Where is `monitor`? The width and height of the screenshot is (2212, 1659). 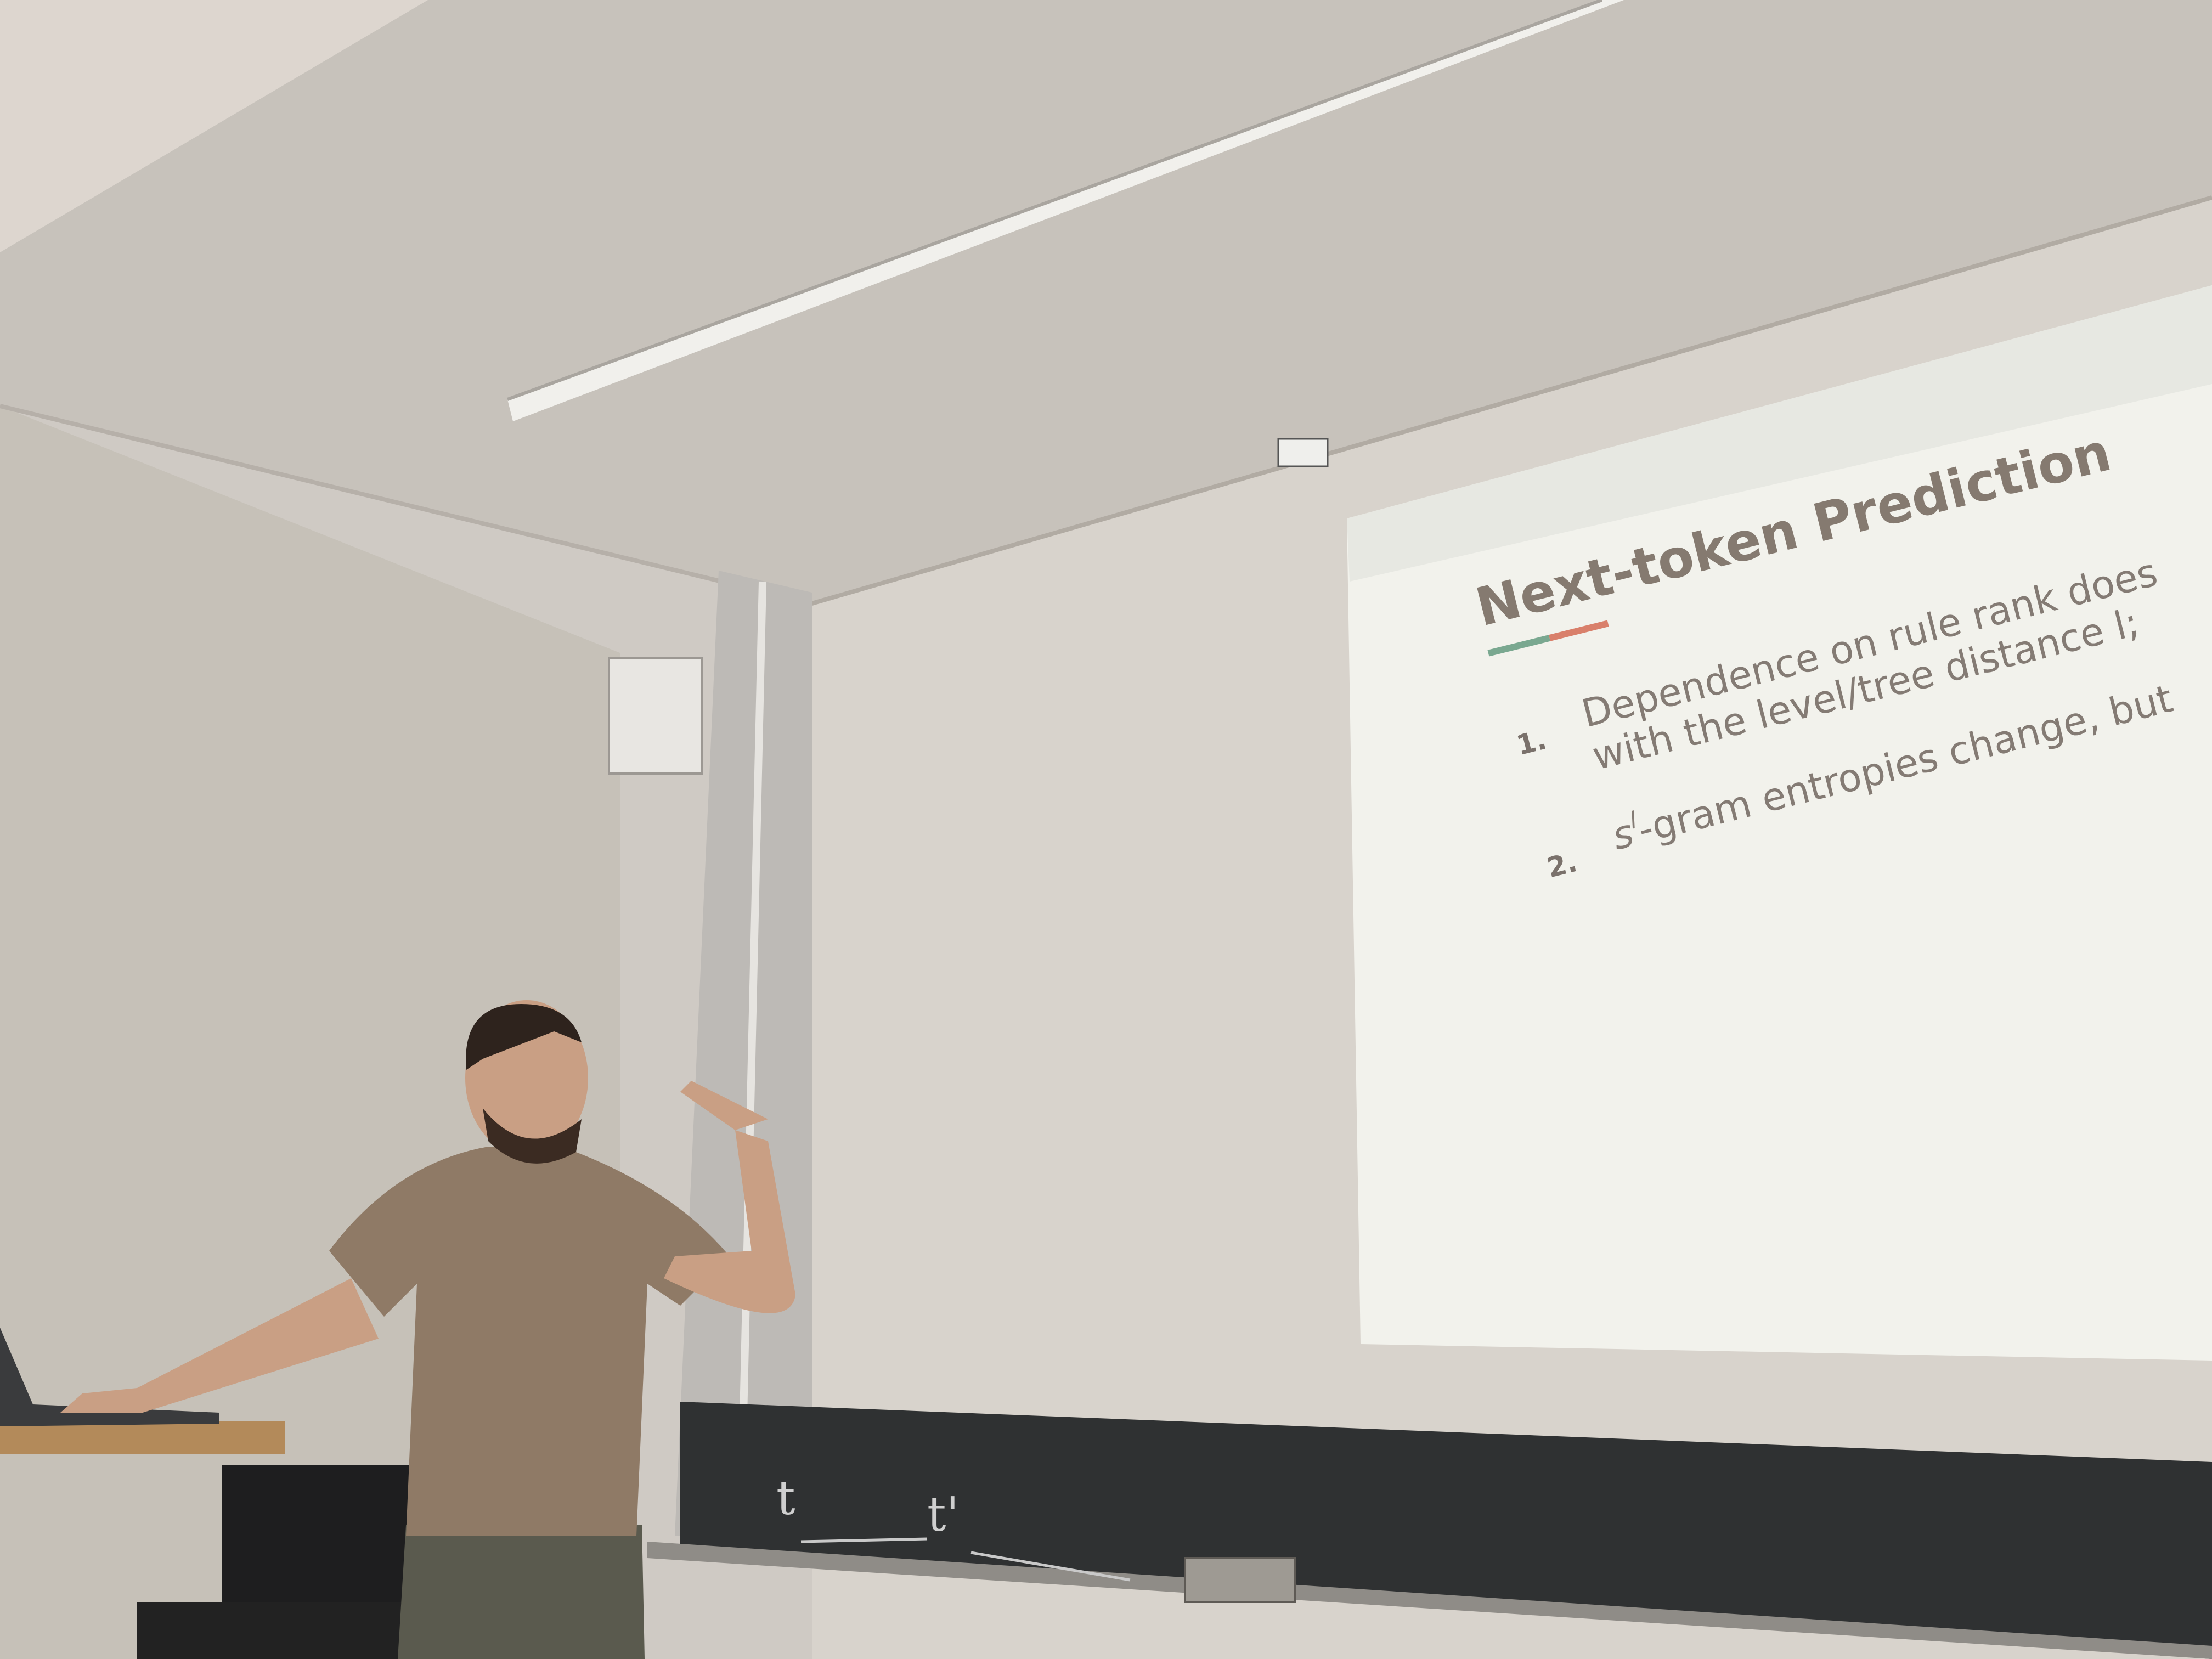
monitor is located at coordinates (318, 1534).